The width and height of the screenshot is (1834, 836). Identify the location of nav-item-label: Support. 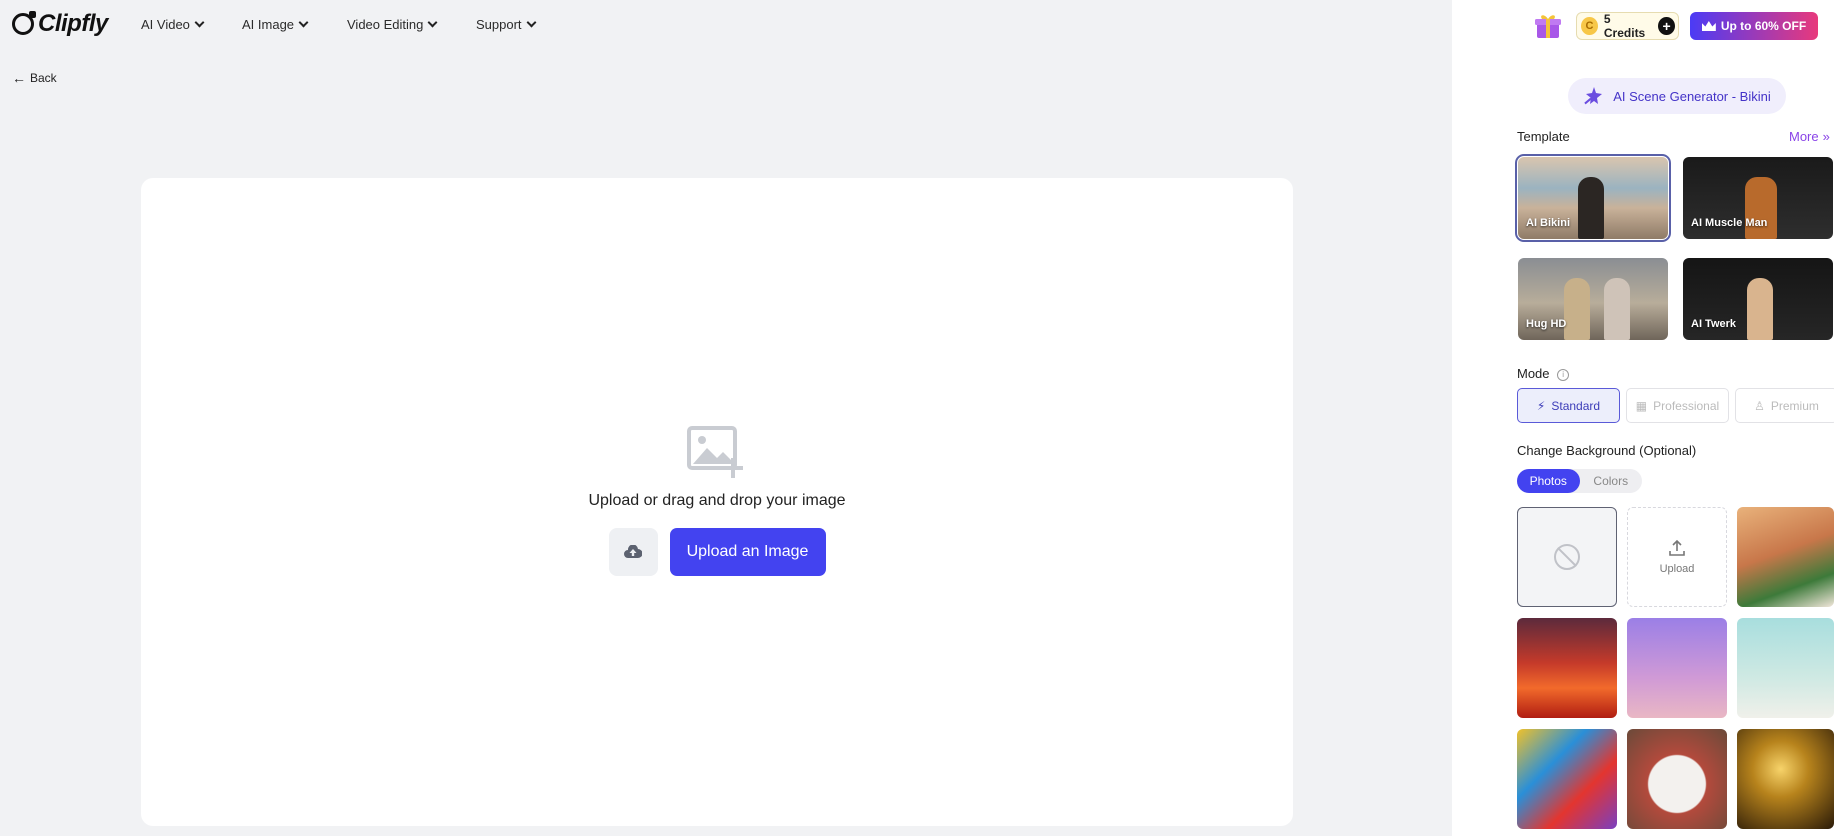
(499, 24).